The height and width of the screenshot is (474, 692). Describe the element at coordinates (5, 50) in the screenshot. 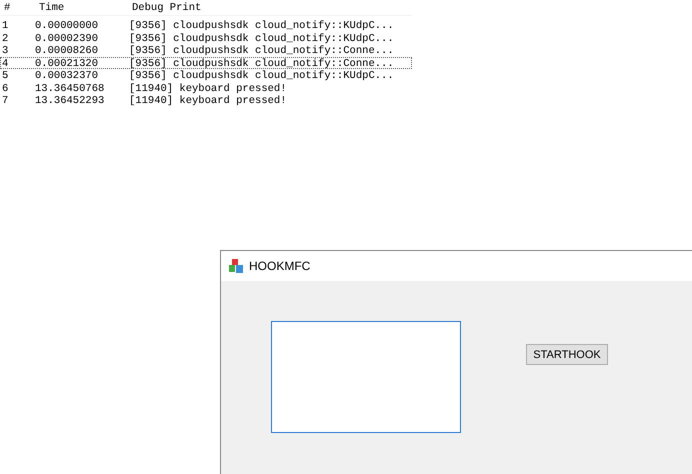

I see `row-number: 3` at that location.